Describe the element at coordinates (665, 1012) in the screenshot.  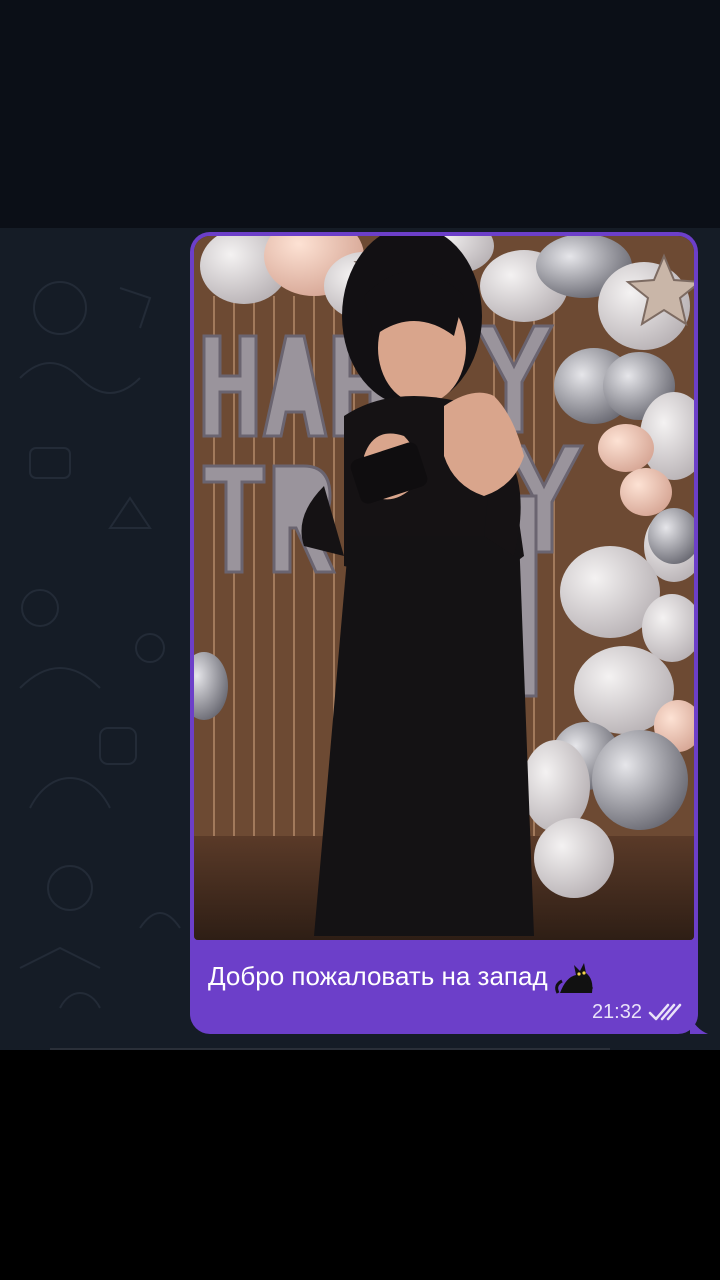
I see `double-check-icon` at that location.